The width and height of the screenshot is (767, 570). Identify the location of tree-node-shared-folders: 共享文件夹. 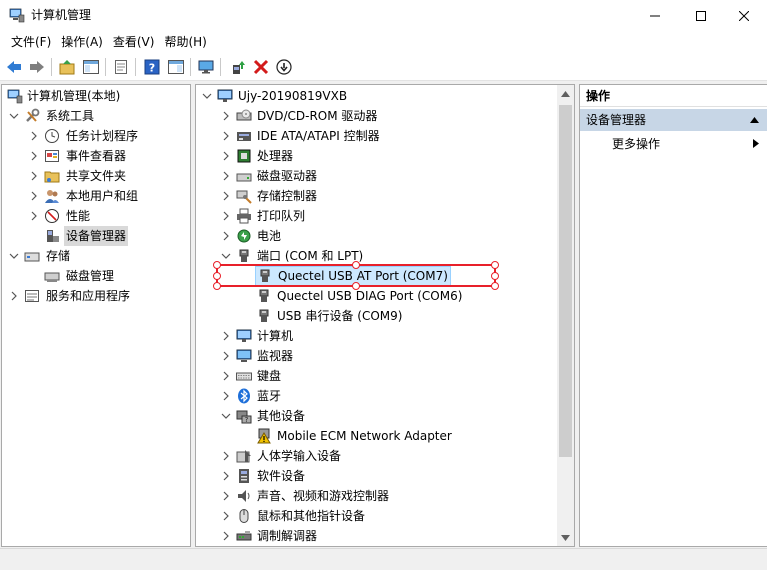
(96, 176).